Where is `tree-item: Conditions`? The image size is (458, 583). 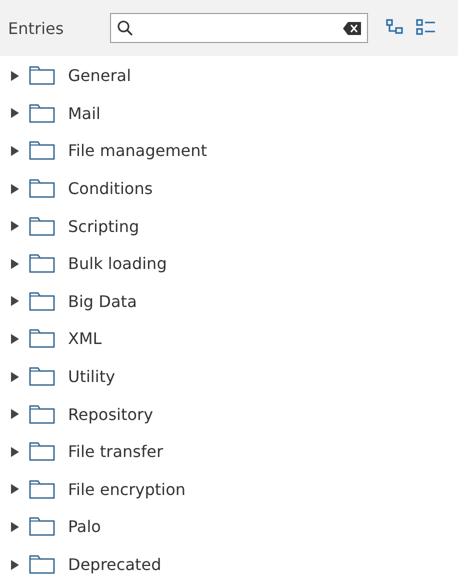
tree-item: Conditions is located at coordinates (234, 189).